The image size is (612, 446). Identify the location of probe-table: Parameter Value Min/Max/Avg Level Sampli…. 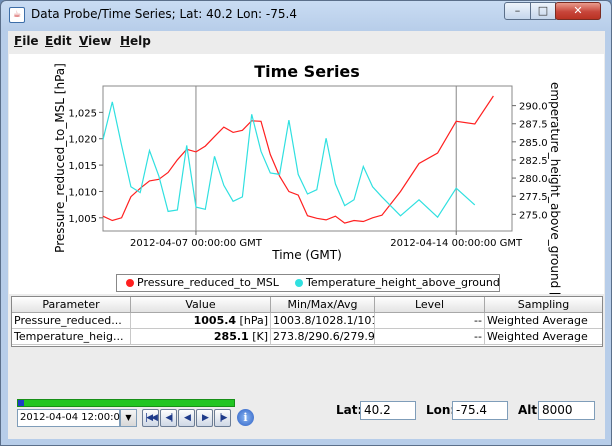
(307, 321).